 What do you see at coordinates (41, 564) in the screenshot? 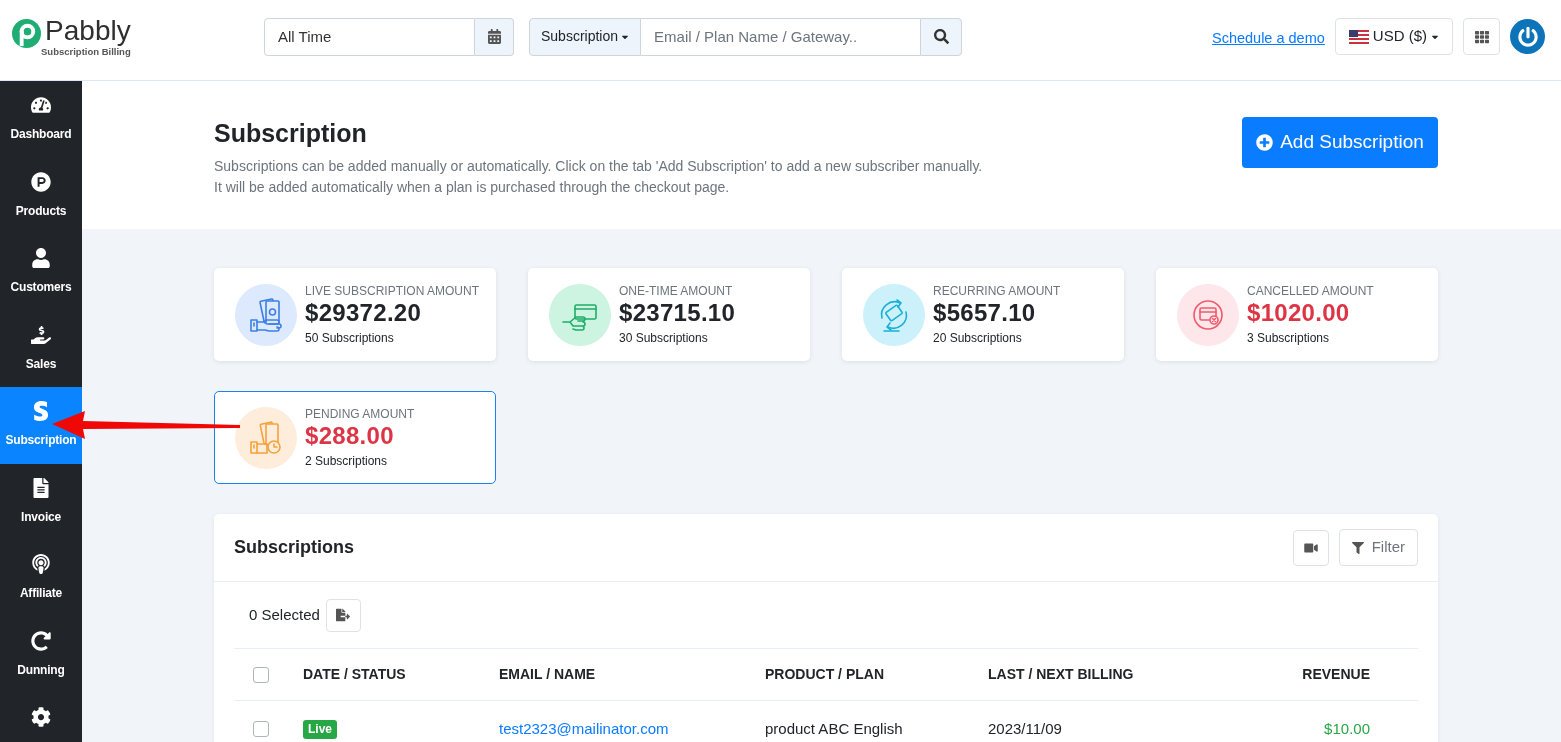
I see `podcast-icon` at bounding box center [41, 564].